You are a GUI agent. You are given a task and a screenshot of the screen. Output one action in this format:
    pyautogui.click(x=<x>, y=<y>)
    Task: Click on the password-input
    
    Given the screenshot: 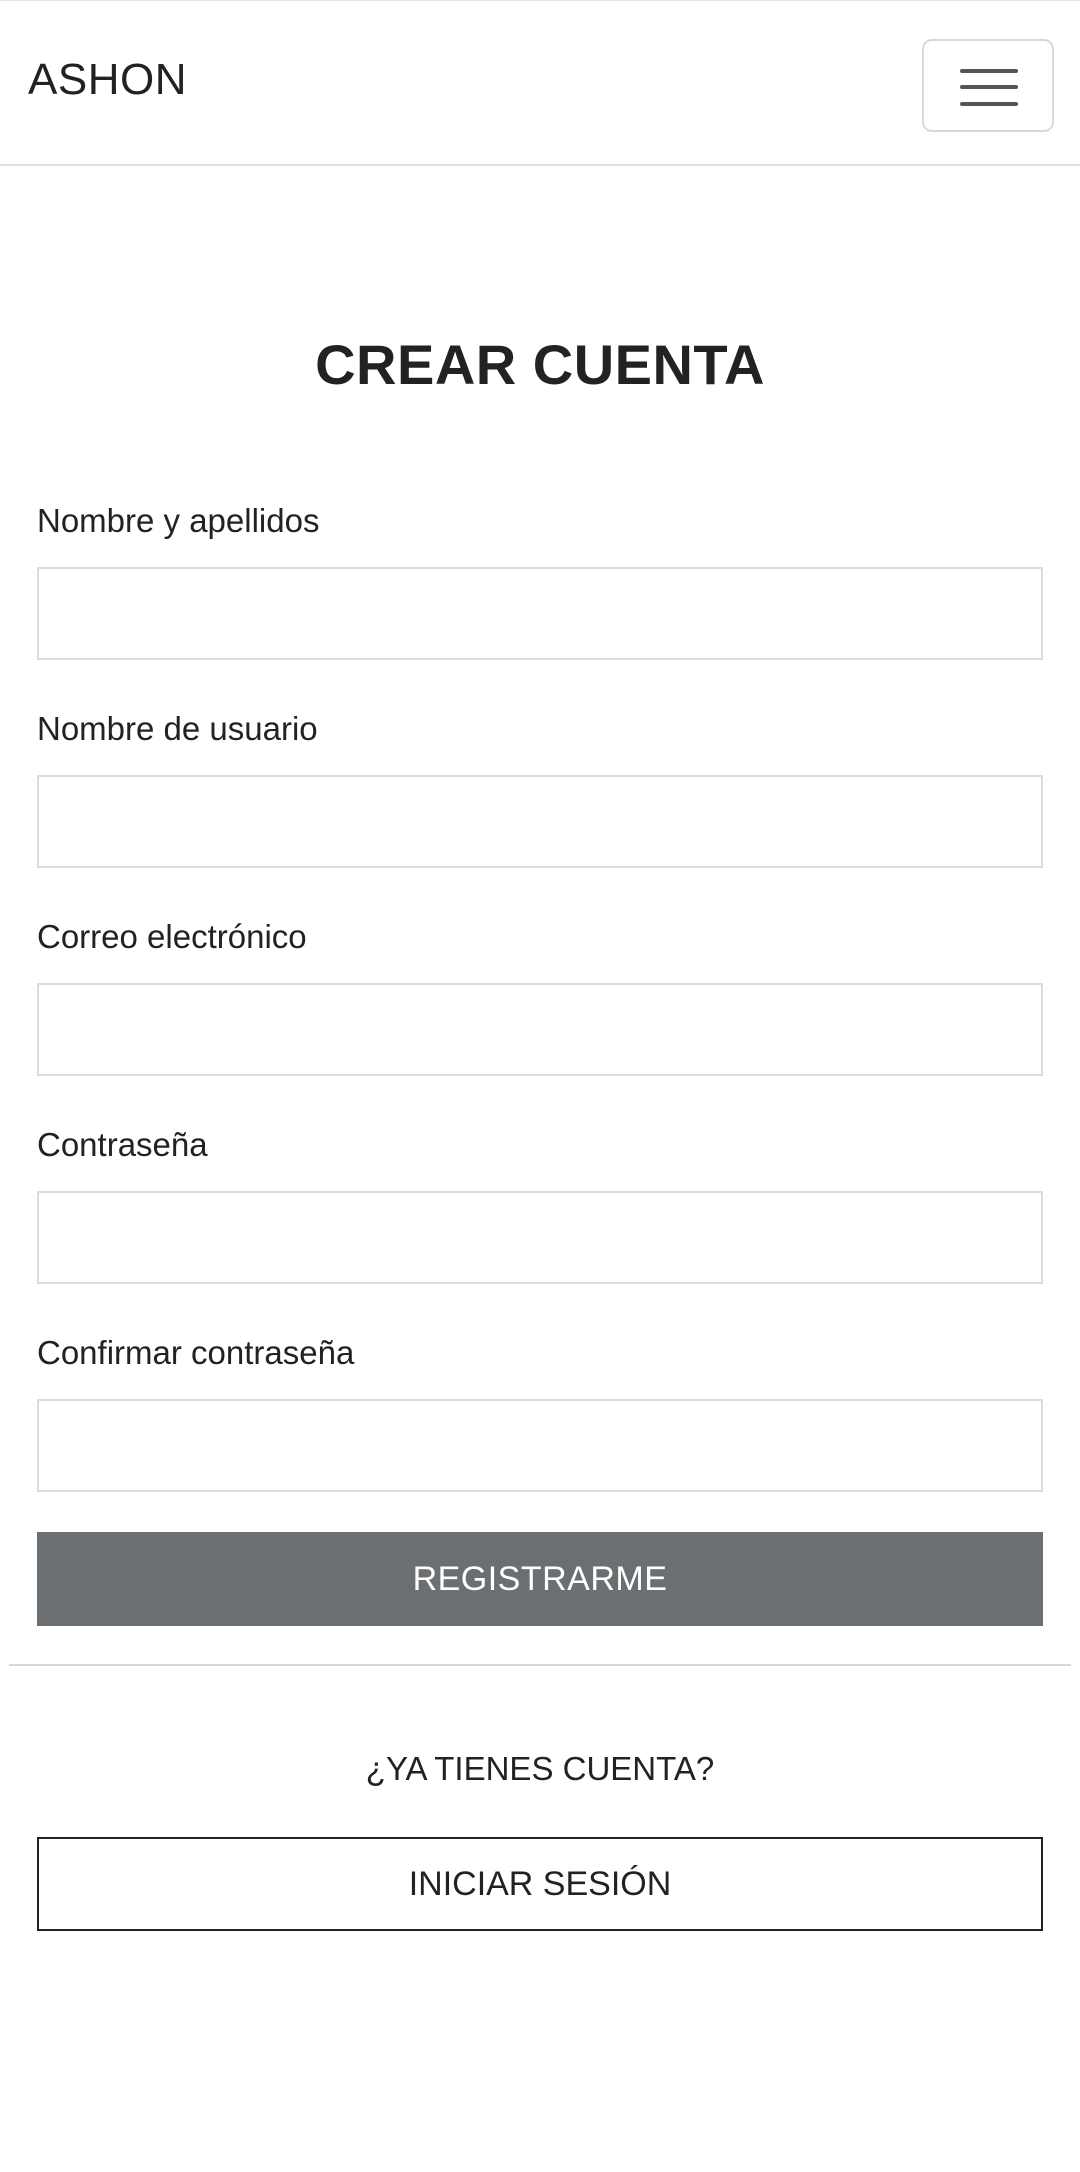 What is the action you would take?
    pyautogui.click(x=540, y=1237)
    